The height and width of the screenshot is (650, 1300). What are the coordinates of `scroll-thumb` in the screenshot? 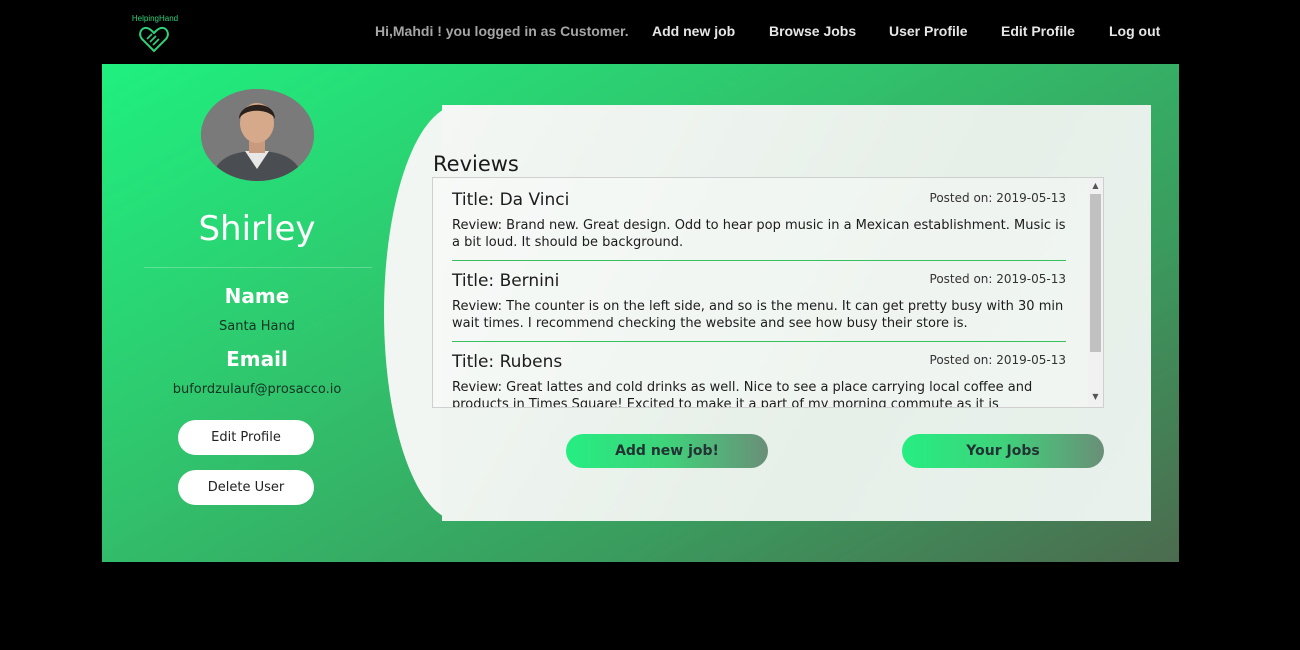 It's located at (1095, 273).